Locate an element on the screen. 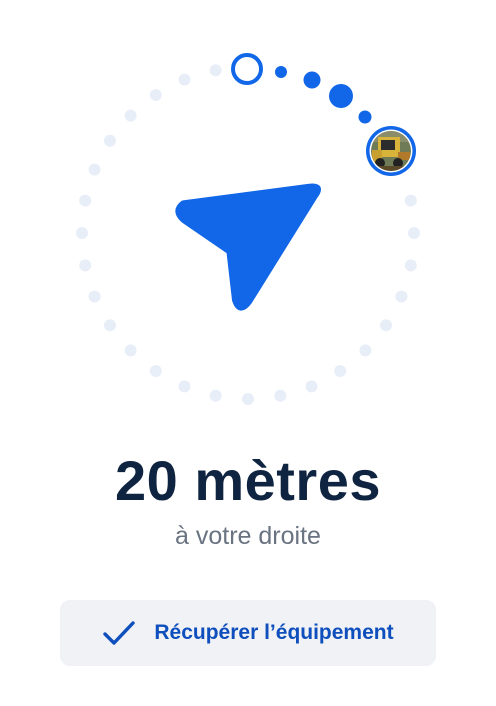  retrieve-equipment-label: Récupérer l’équipement is located at coordinates (274, 632).